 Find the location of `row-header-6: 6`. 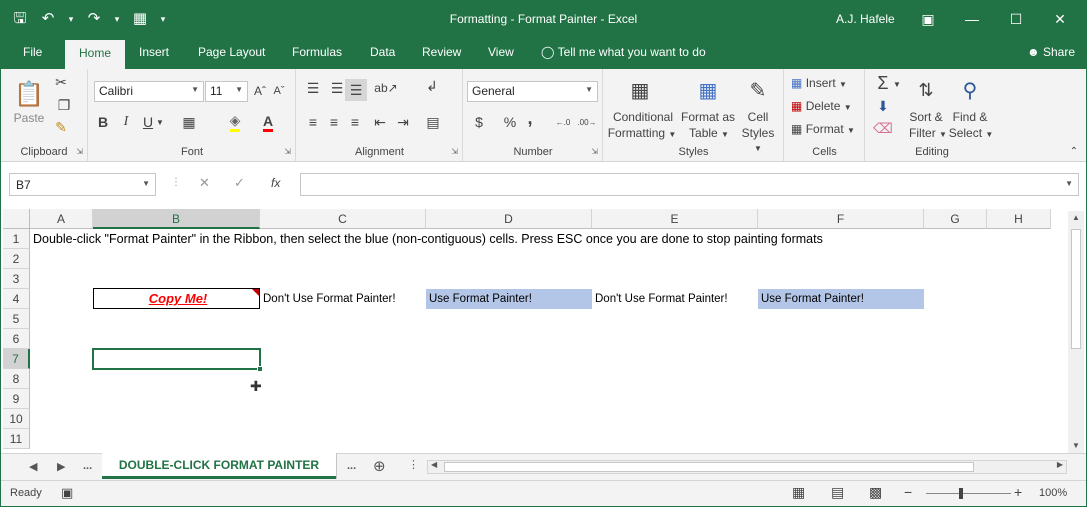

row-header-6: 6 is located at coordinates (16, 339).